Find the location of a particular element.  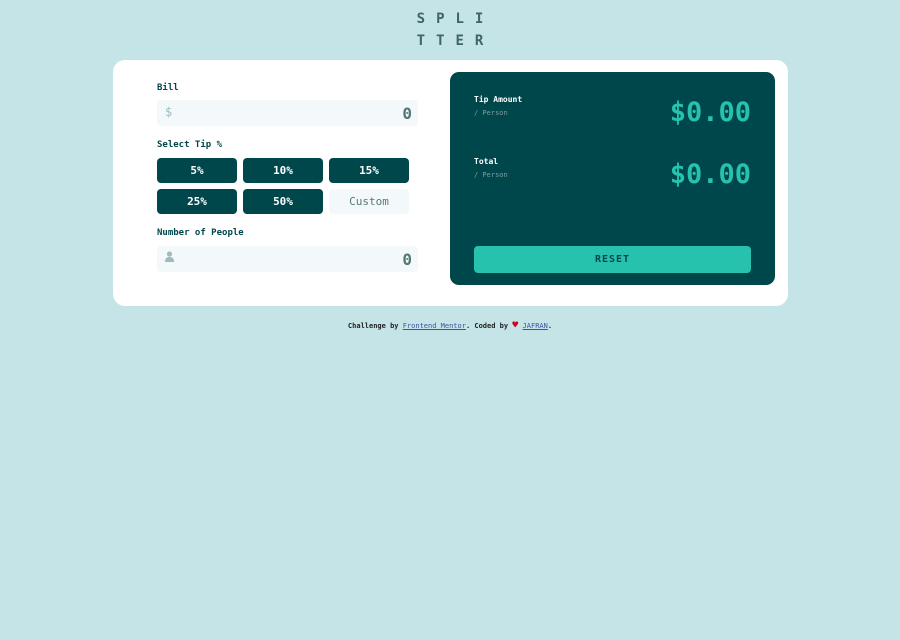

total-value: $0.00 is located at coordinates (710, 174).